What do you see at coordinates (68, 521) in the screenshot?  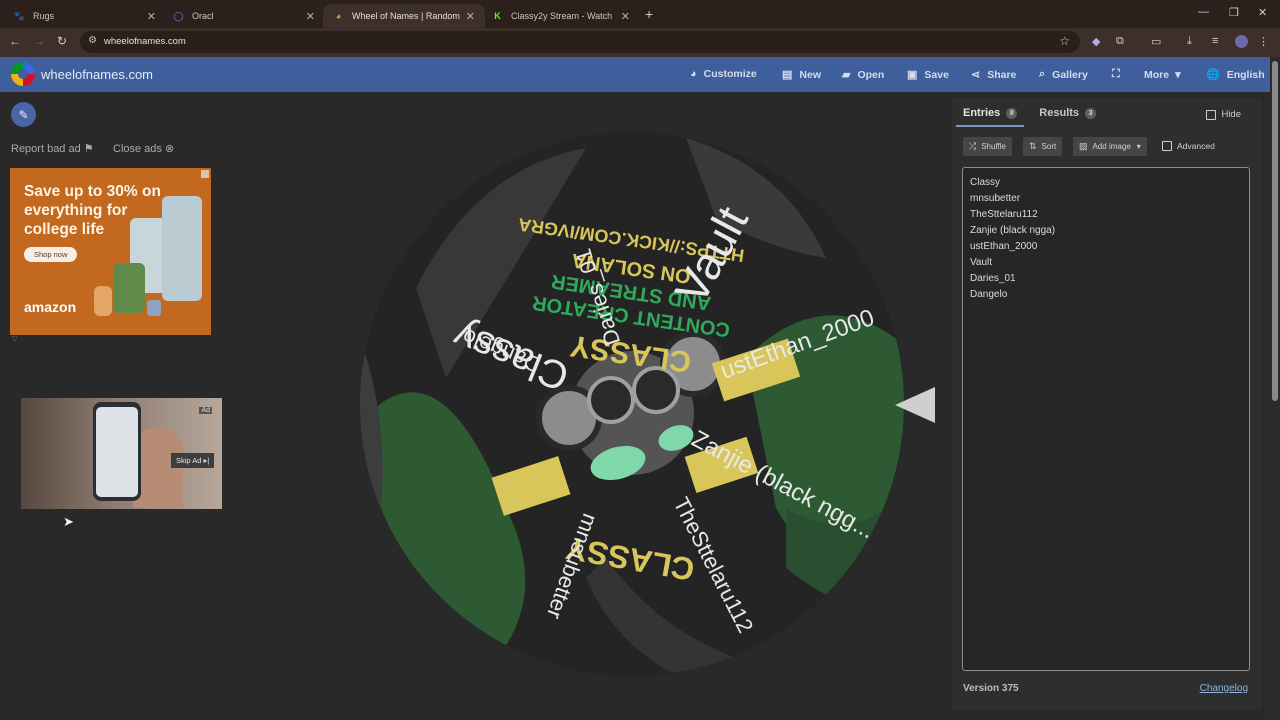 I see `mouse-cursor-icon: ➤` at bounding box center [68, 521].